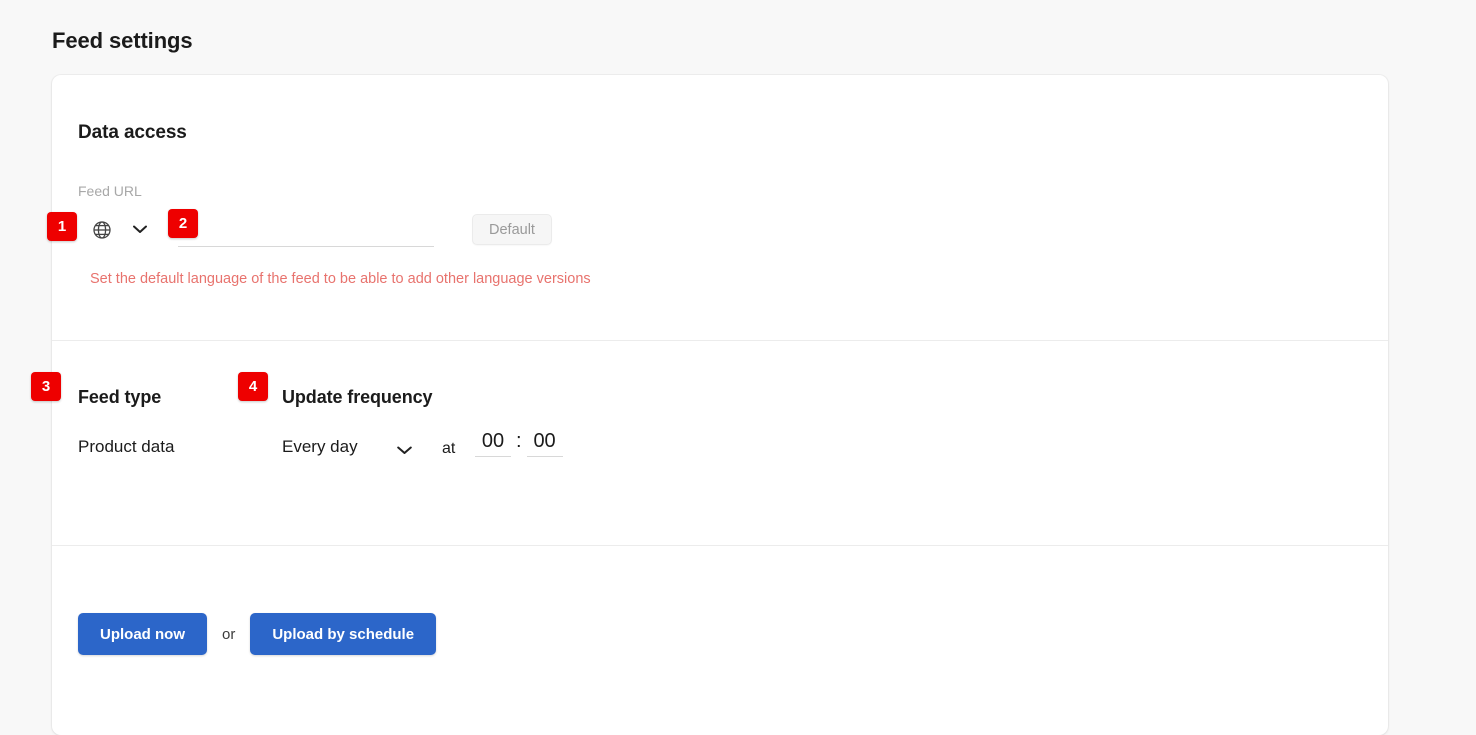 This screenshot has height=735, width=1476. Describe the element at coordinates (142, 634) in the screenshot. I see `upload-now-button: Upload now` at that location.